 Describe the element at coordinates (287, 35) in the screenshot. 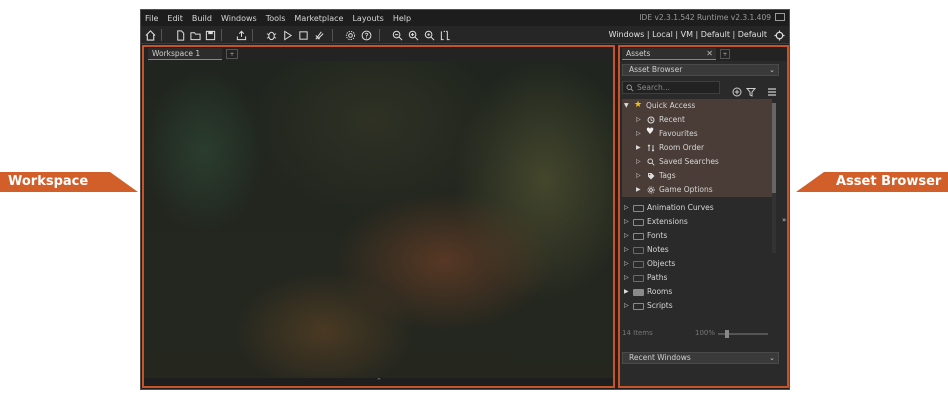

I see `play-icon` at that location.